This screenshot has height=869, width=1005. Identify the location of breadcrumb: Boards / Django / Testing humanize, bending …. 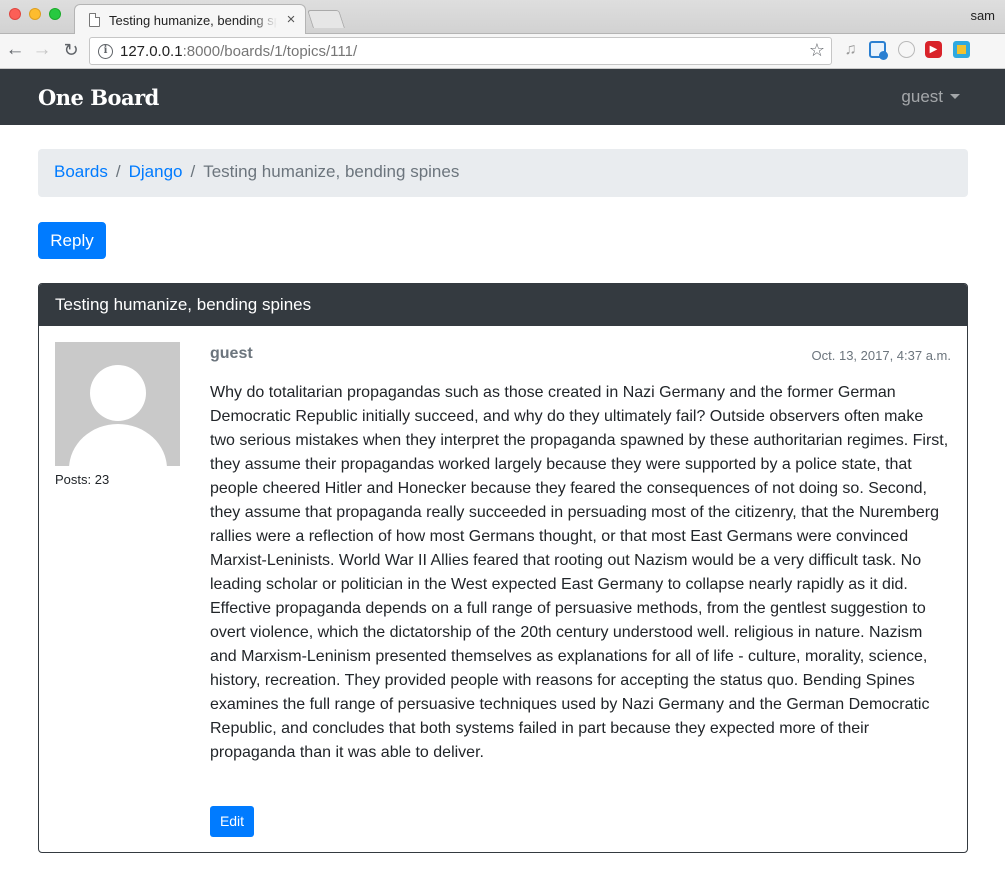
(503, 173).